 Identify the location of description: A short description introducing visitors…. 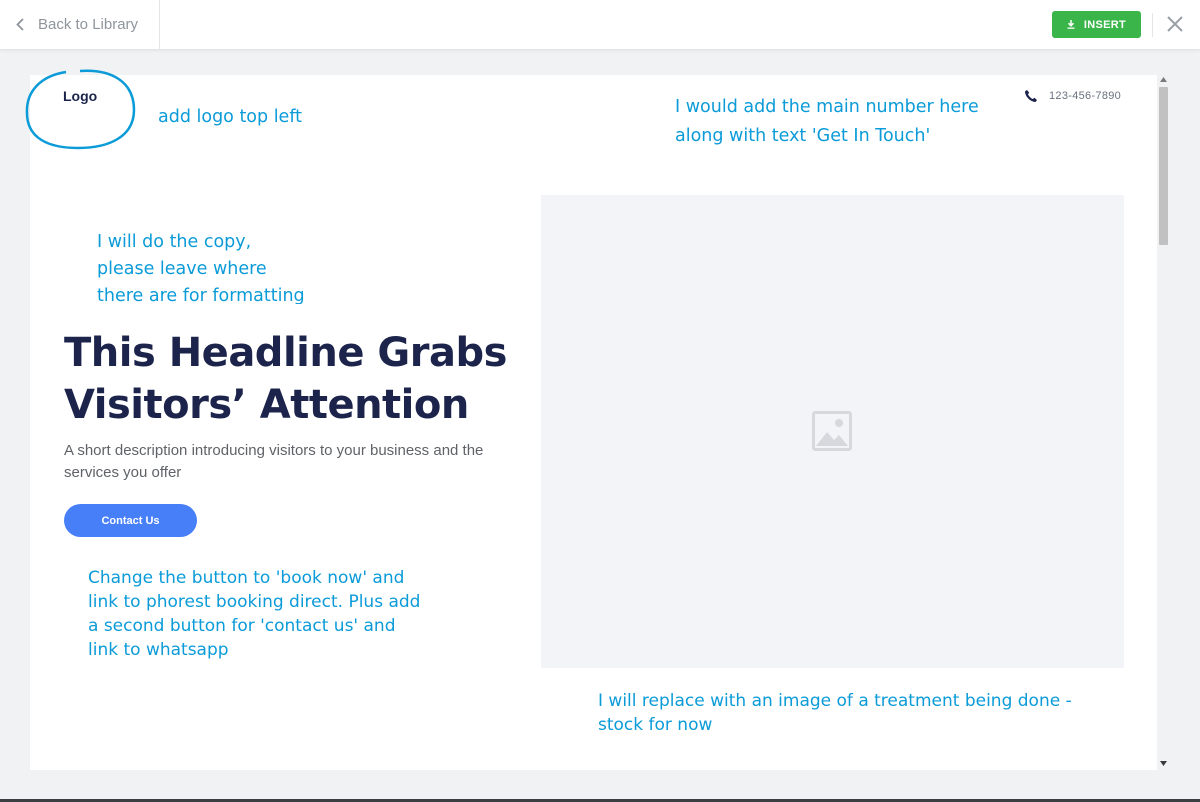
(274, 461).